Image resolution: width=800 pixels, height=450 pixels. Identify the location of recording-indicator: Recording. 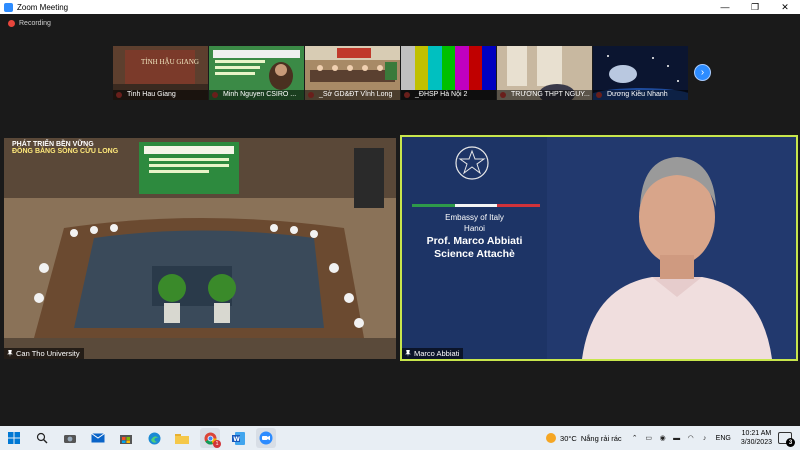
(29, 23).